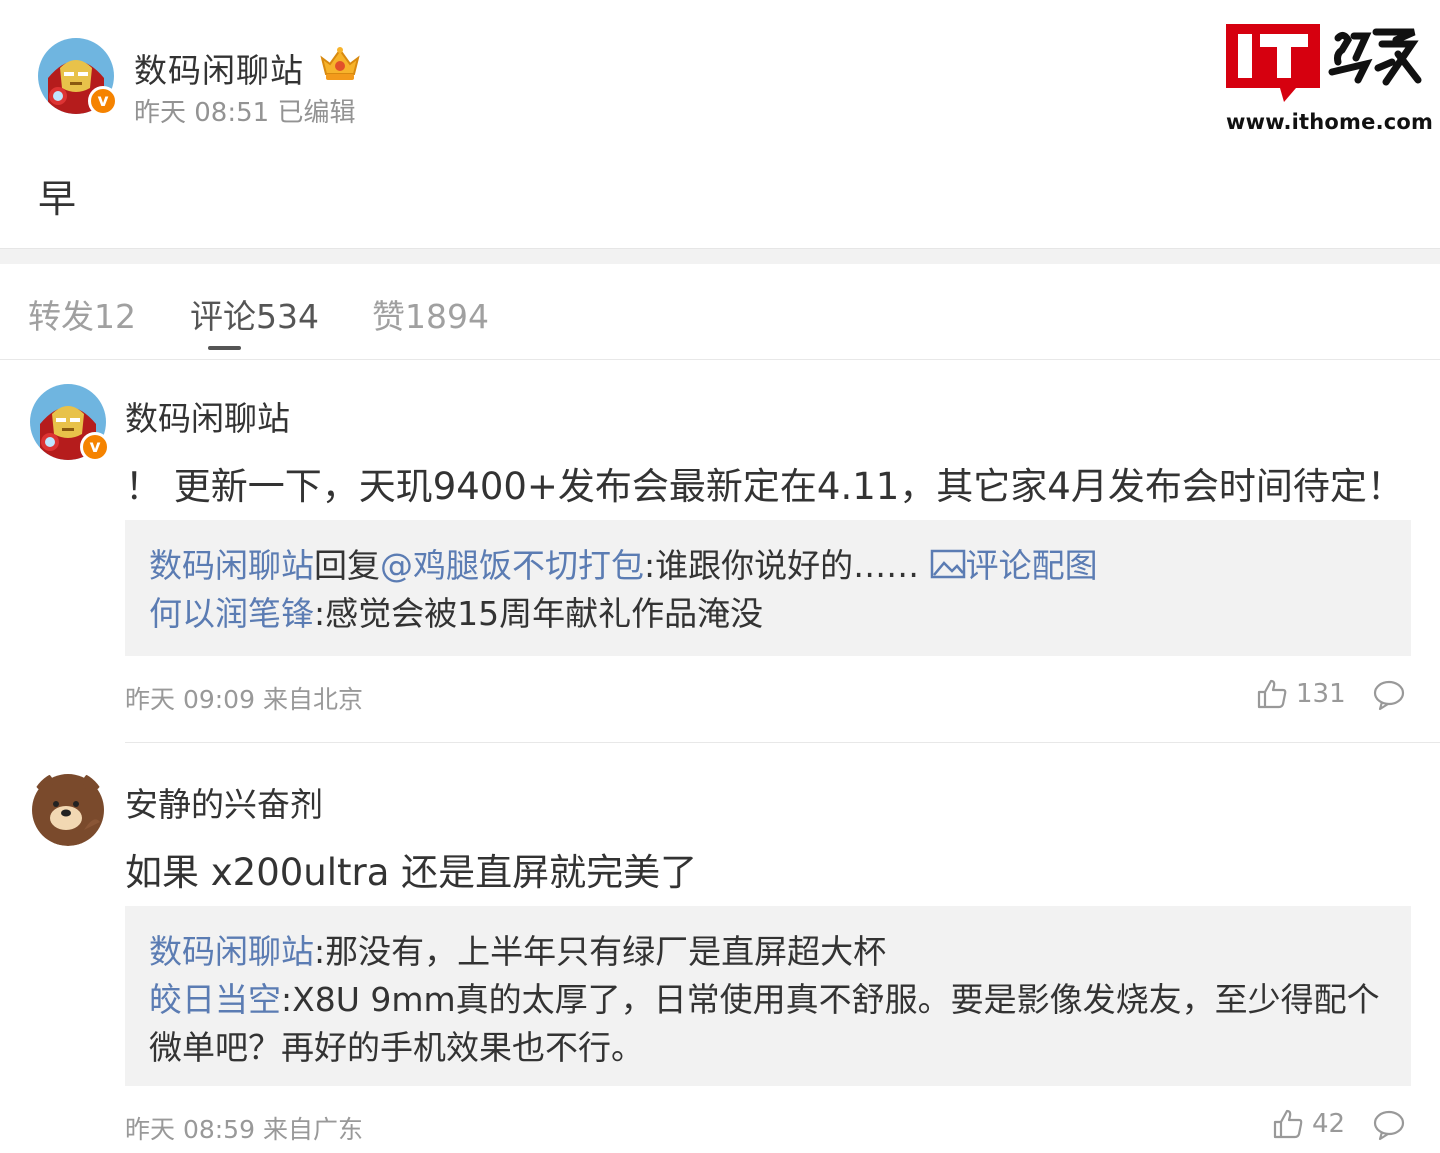 The image size is (1440, 1153). I want to click on crown-badge-icon, so click(340, 64).